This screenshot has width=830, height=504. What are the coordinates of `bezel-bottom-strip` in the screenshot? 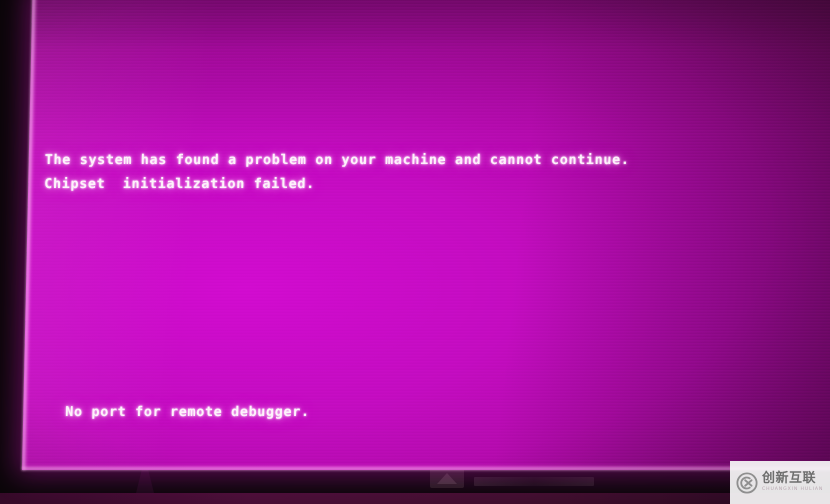 It's located at (415, 498).